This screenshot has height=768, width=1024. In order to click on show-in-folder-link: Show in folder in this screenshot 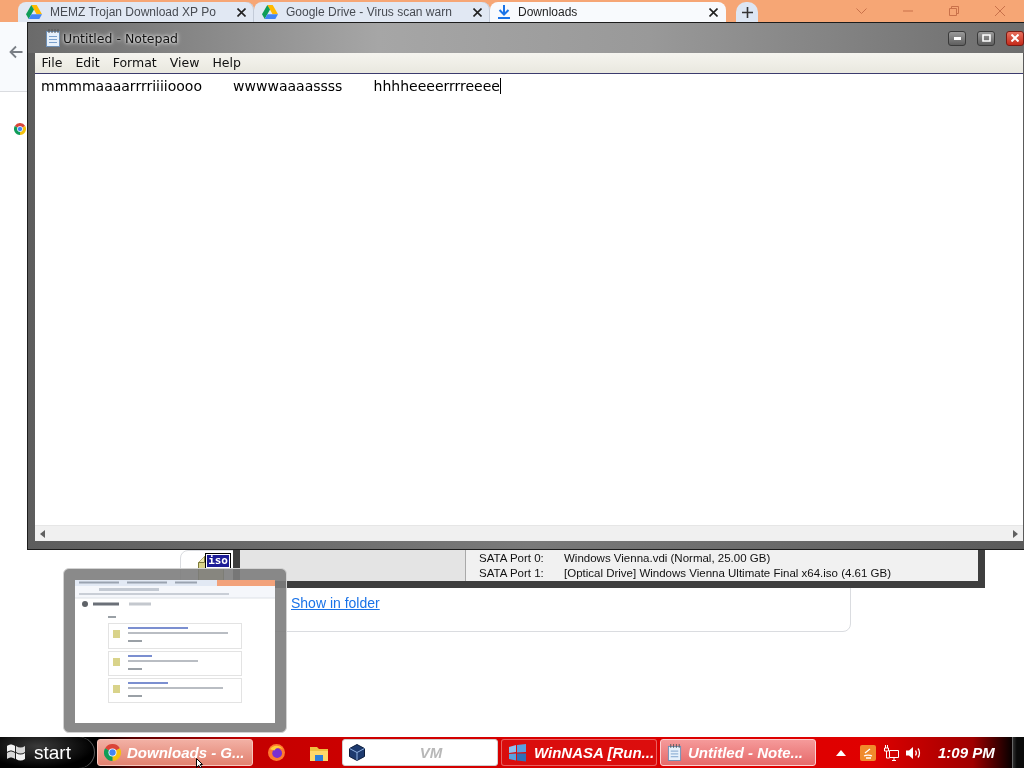, I will do `click(335, 603)`.